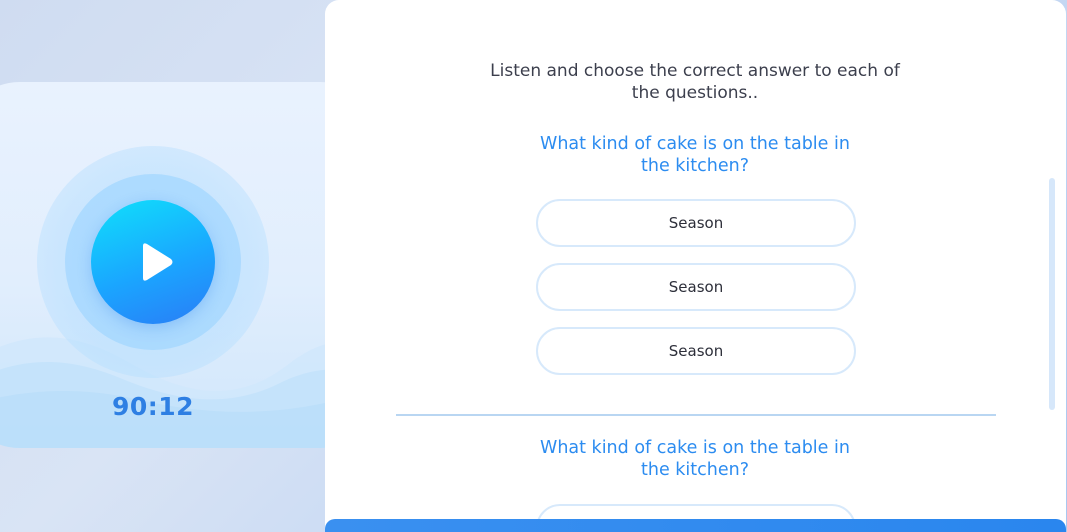  What do you see at coordinates (695, 166) in the screenshot?
I see `question-1-line-2: the kitchen?` at bounding box center [695, 166].